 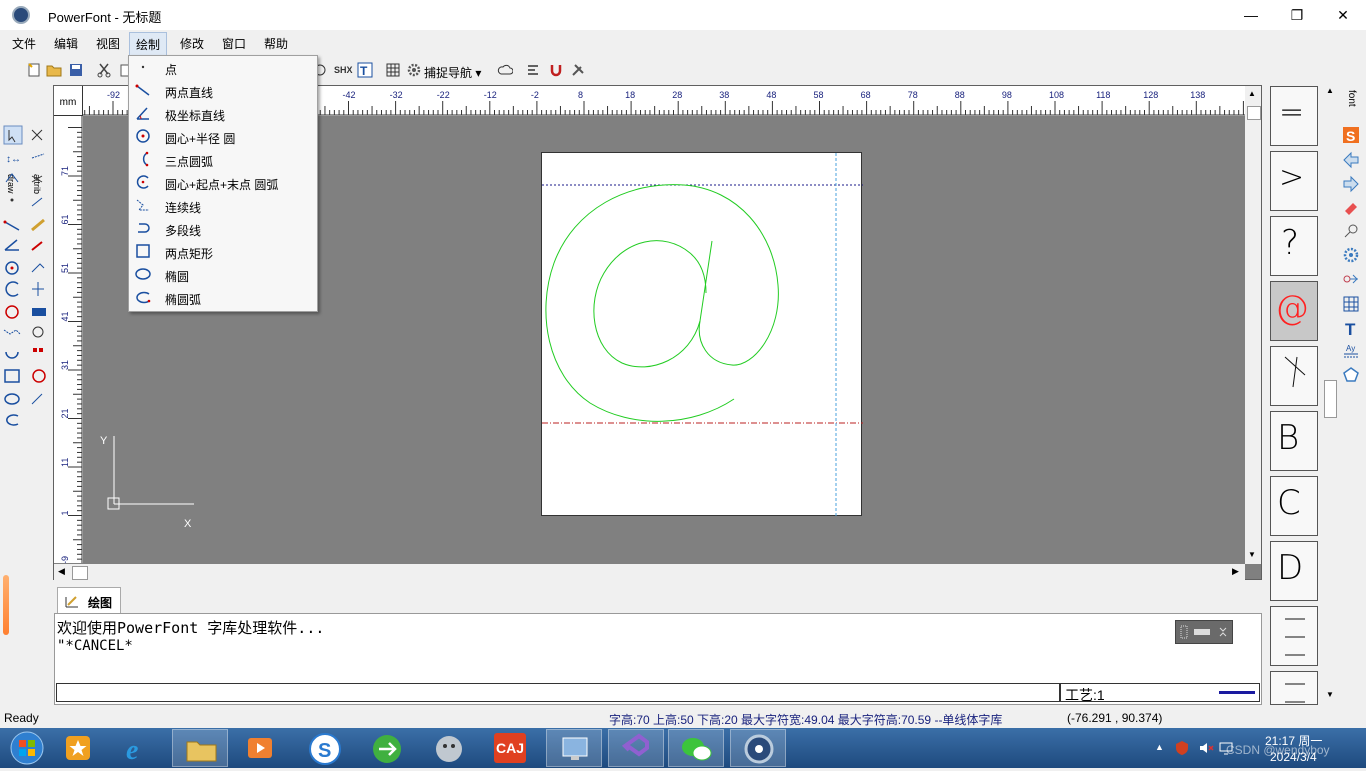 What do you see at coordinates (1351, 207) in the screenshot?
I see `eraser-icon` at bounding box center [1351, 207].